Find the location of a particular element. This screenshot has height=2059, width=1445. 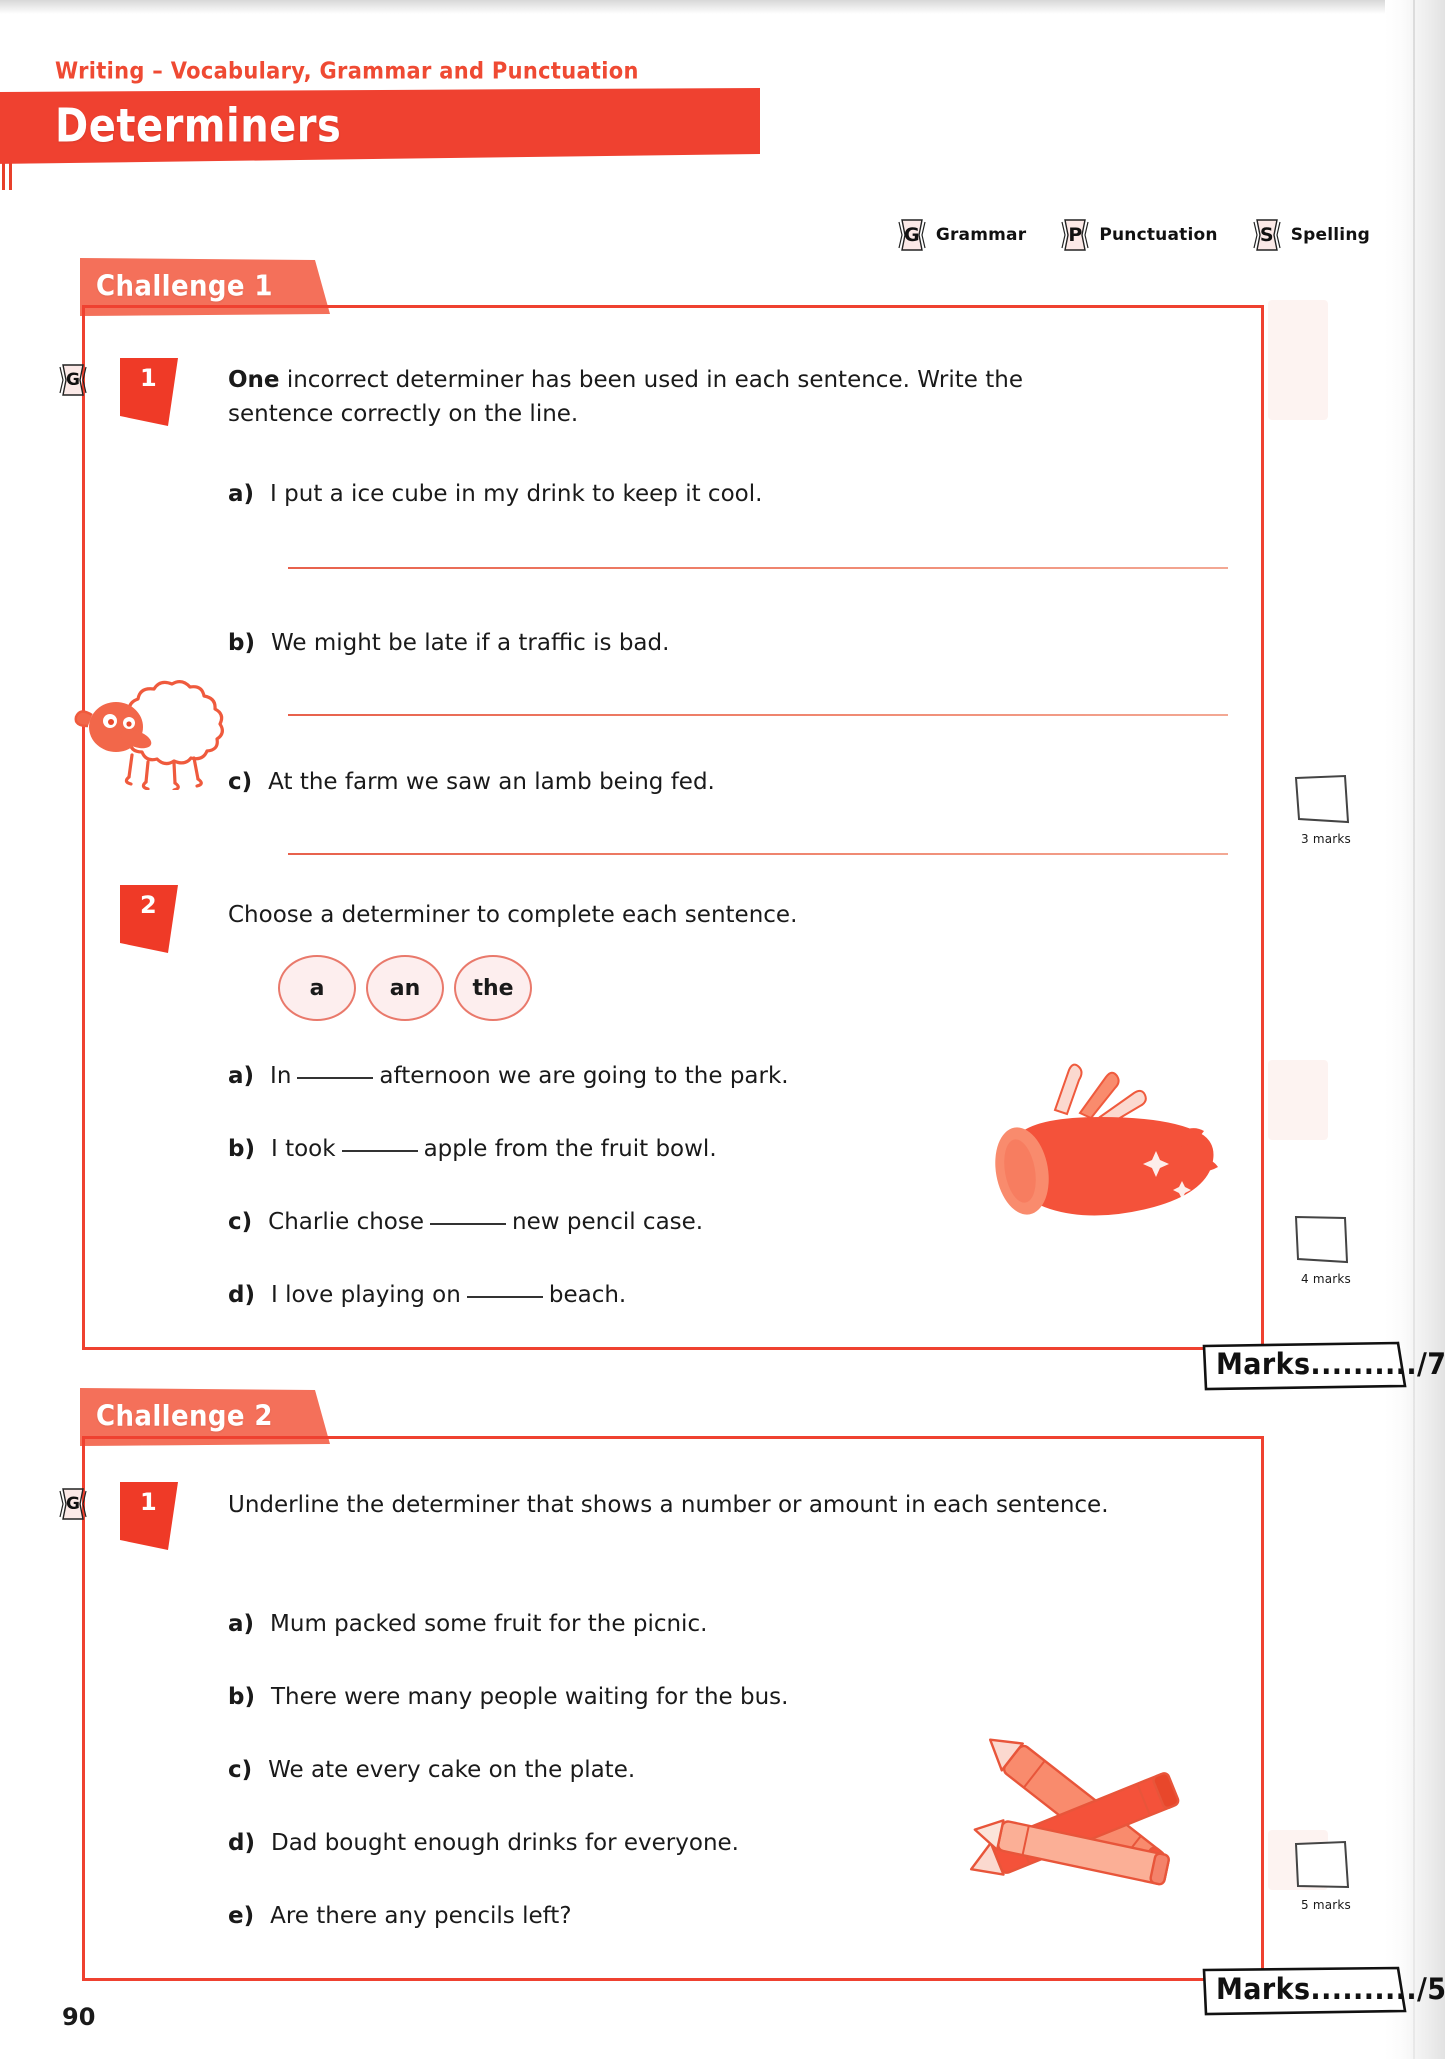

page-edge-right is located at coordinates (1415, 1029).